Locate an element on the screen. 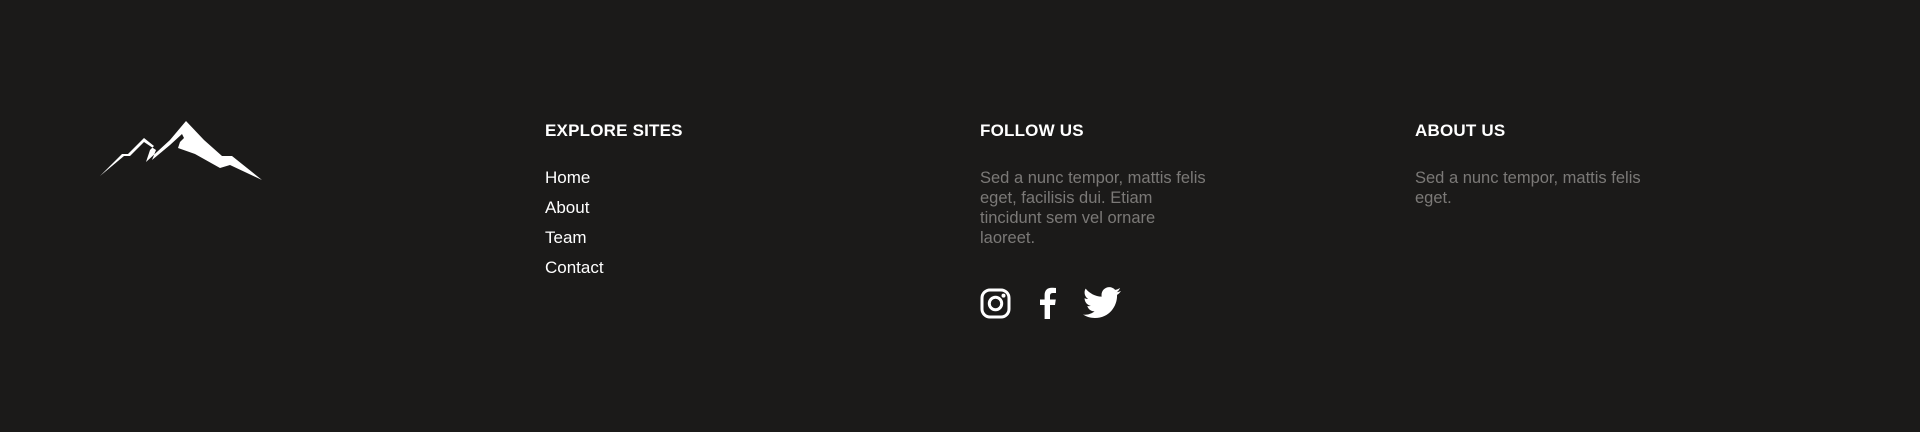 The width and height of the screenshot is (1920, 432). about-us-text: Sed a nunc tempor, mattis felis eget. is located at coordinates (1528, 188).